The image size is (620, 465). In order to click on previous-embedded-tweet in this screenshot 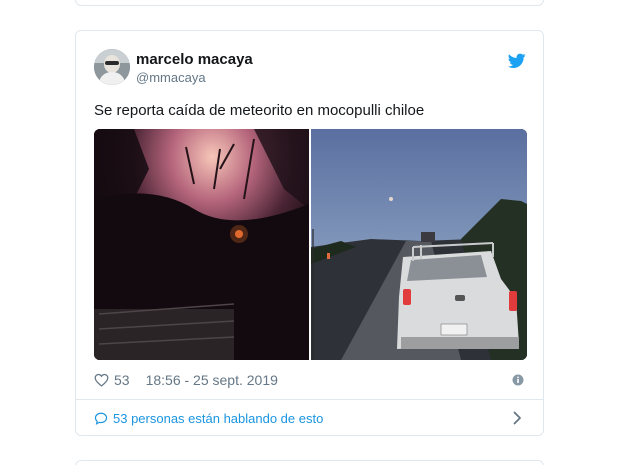, I will do `click(309, 3)`.